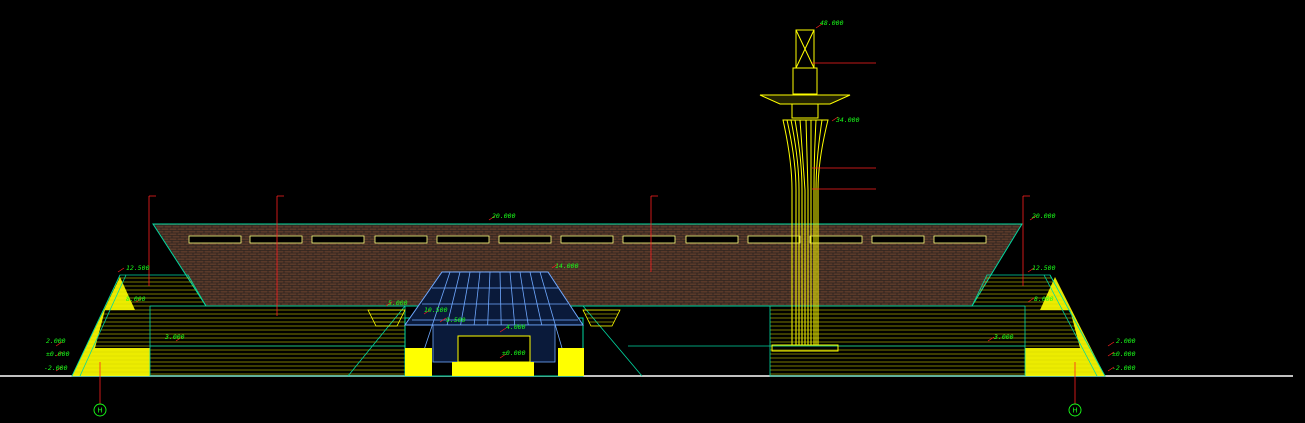  What do you see at coordinates (1126, 341) in the screenshot?
I see `level-base-right: 2.000` at bounding box center [1126, 341].